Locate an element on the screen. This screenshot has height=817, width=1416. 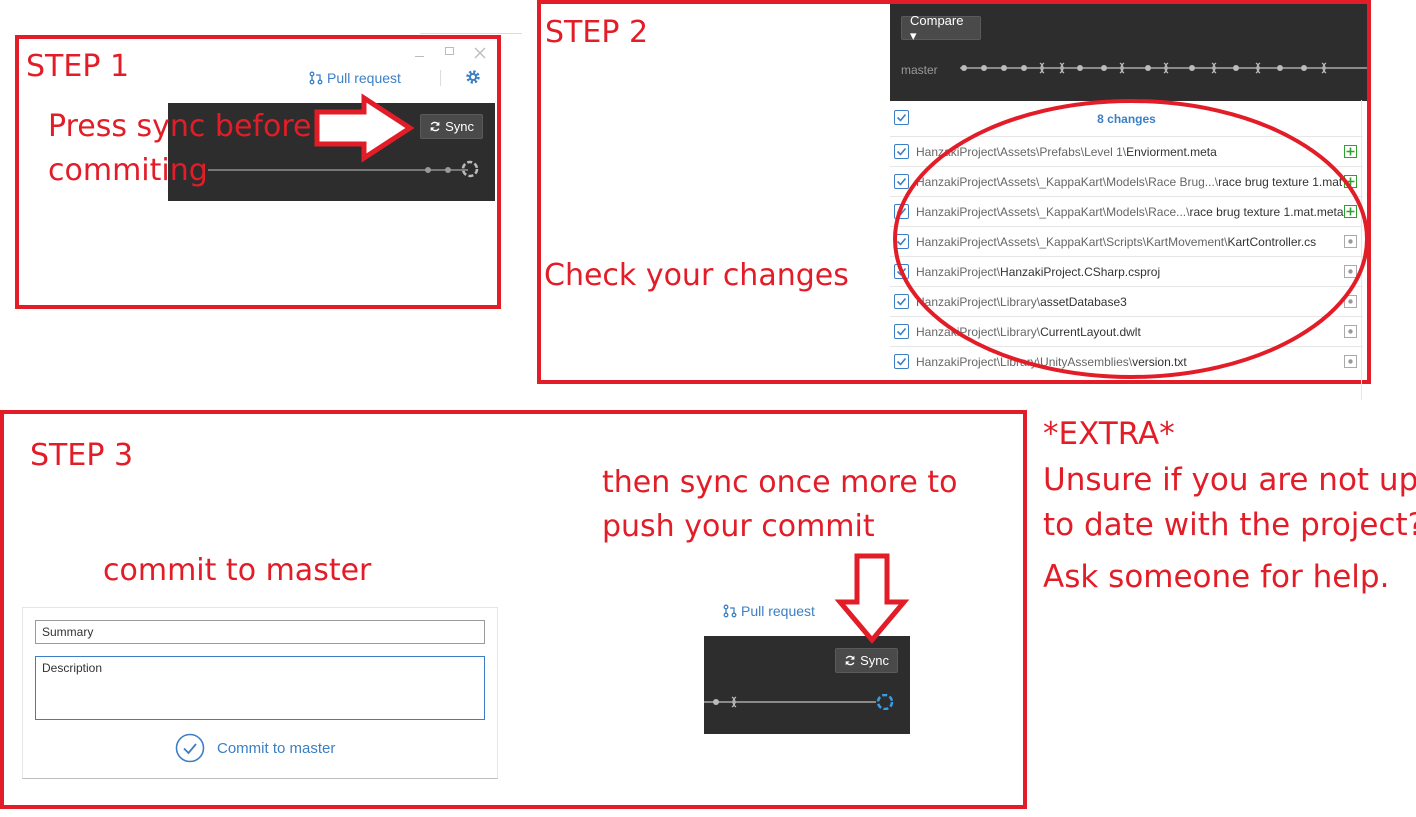
step1-window-topline is located at coordinates (471, 33).